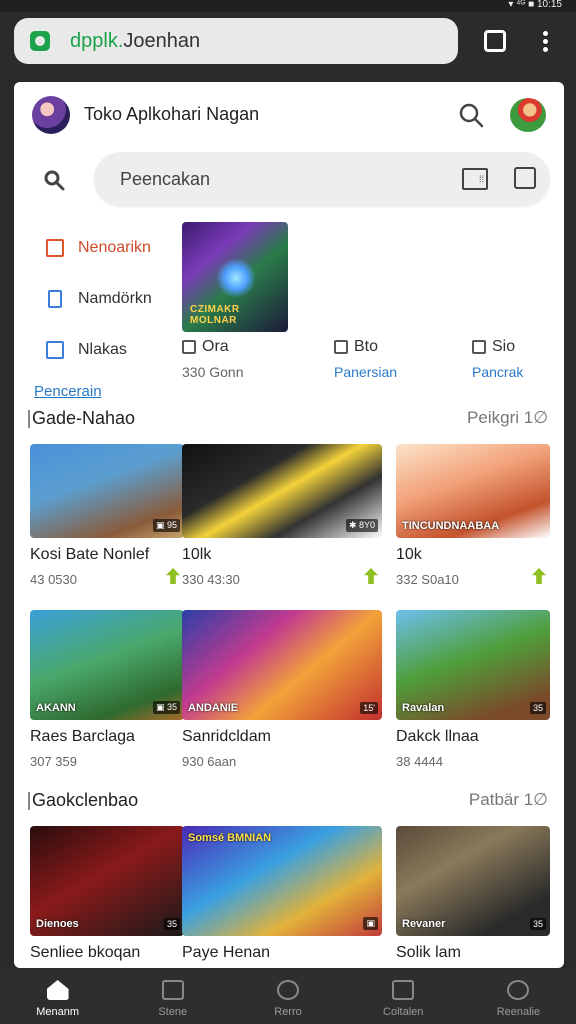  Describe the element at coordinates (162, 40) in the screenshot. I see `url-path: Joenhan` at that location.